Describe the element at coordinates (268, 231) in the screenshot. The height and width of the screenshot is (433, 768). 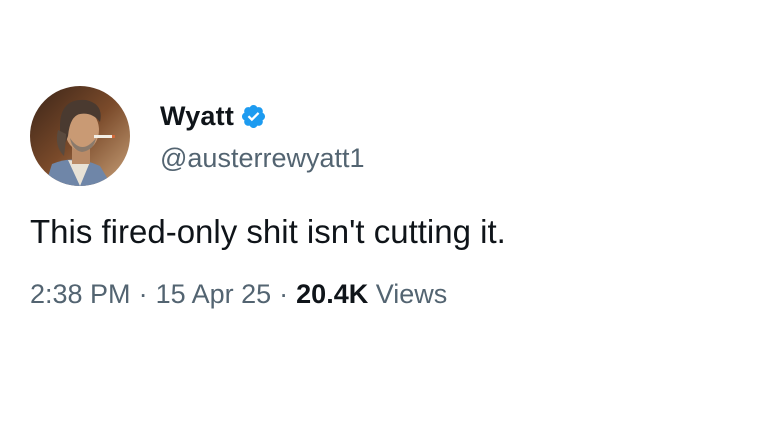
I see `tweet-text: This fired-only shit isn't cutting it.` at that location.